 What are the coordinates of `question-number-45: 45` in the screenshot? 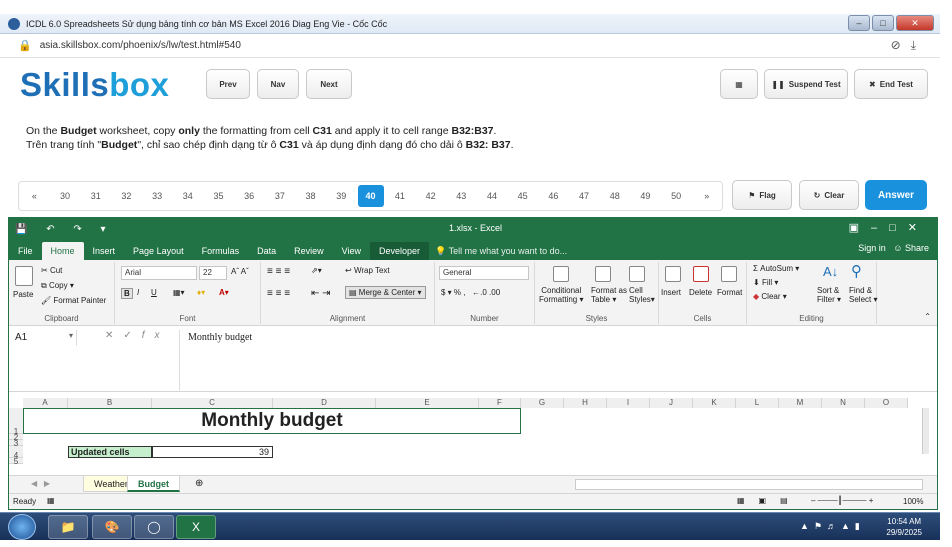 It's located at (522, 196).